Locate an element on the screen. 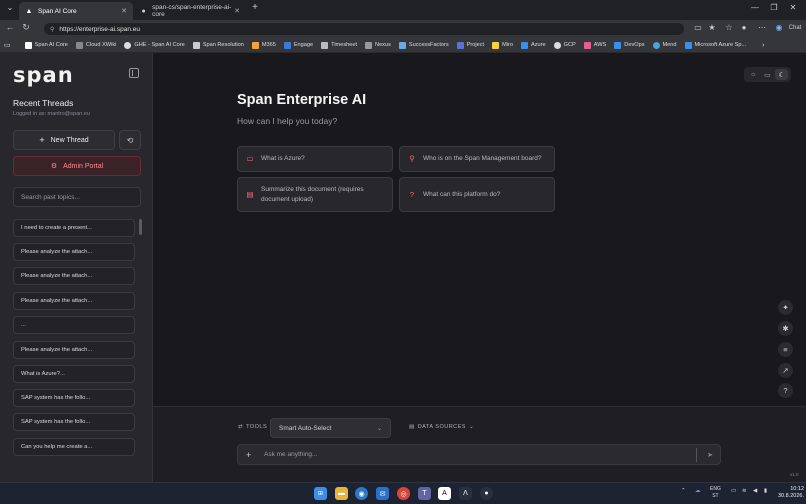 The height and width of the screenshot is (504, 806). suggestion-card: ▭ What is Azure? is located at coordinates (315, 159).